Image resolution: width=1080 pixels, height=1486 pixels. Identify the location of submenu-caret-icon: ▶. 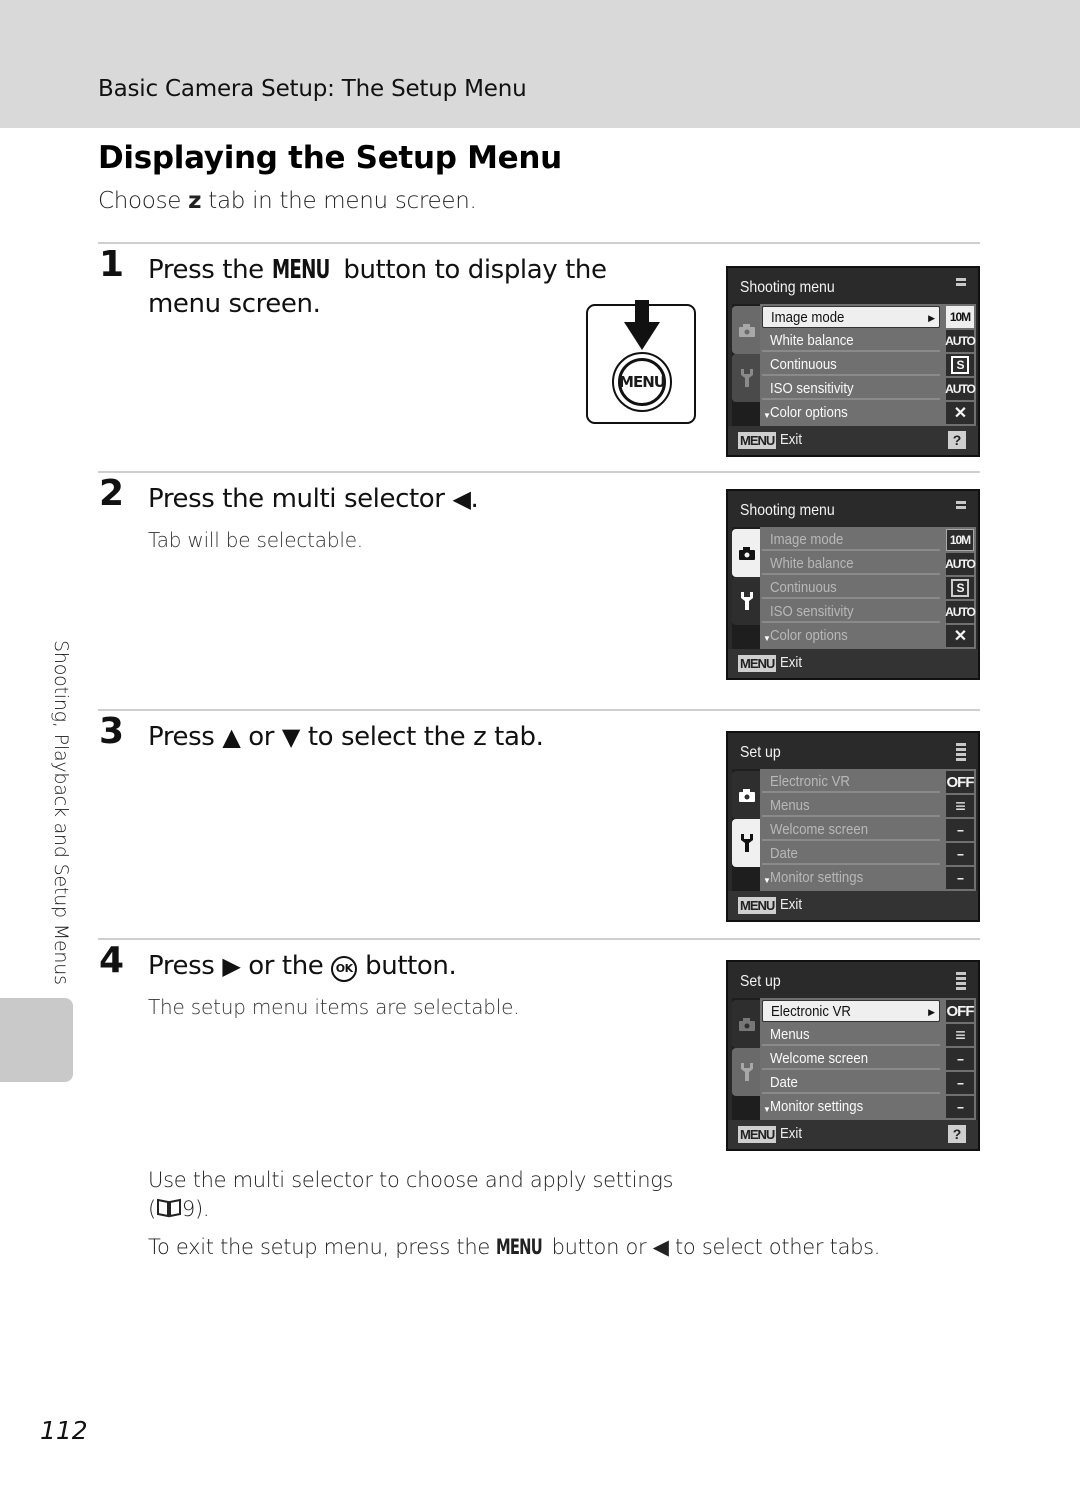
(931, 1012).